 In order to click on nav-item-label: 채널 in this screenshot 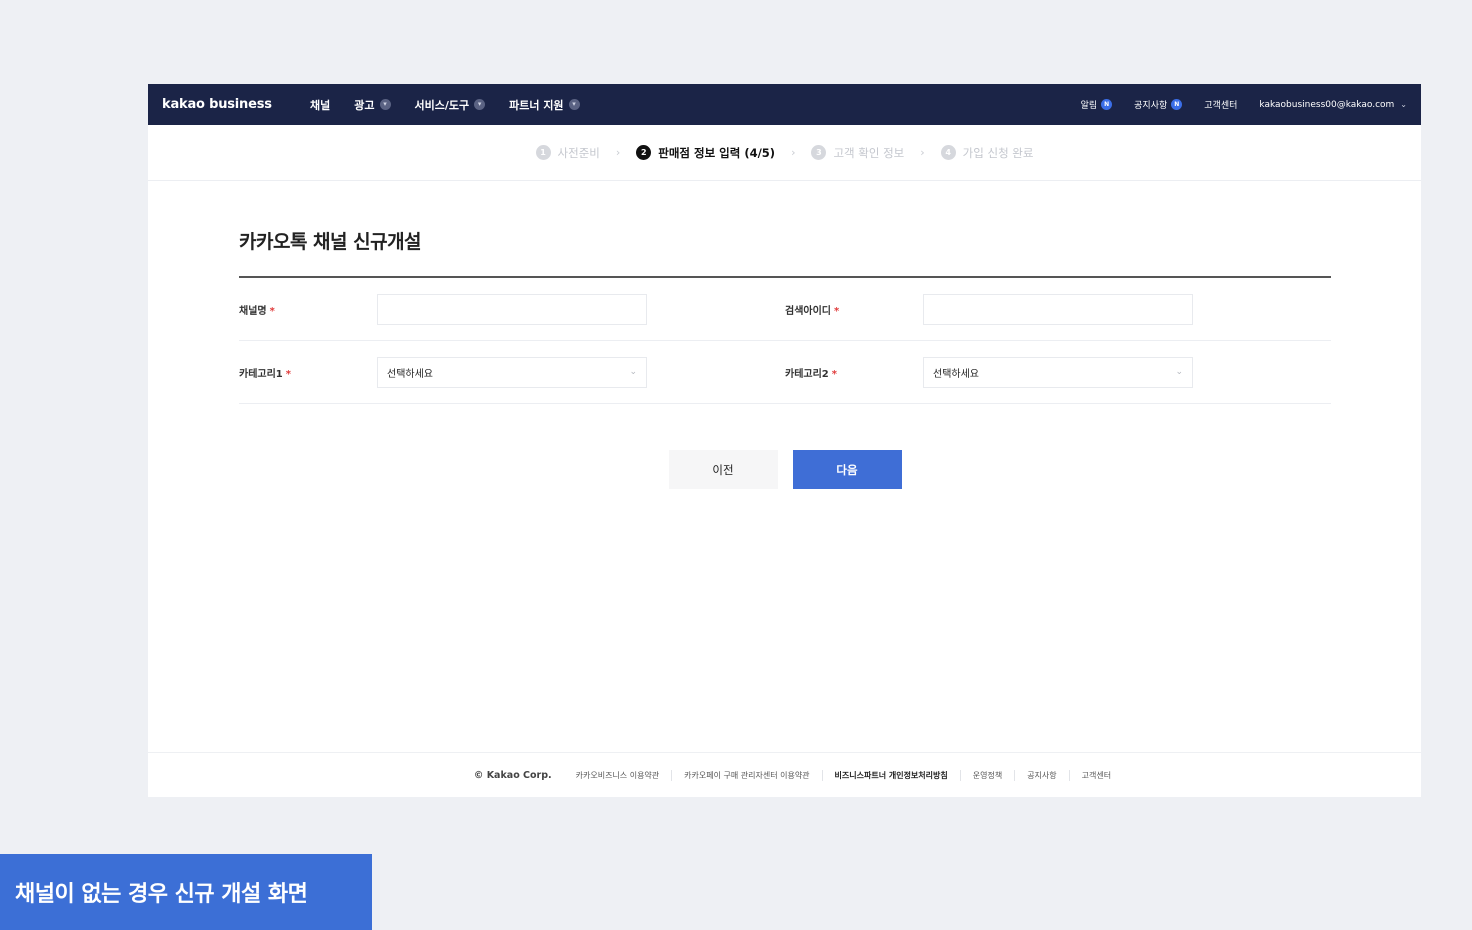, I will do `click(320, 105)`.